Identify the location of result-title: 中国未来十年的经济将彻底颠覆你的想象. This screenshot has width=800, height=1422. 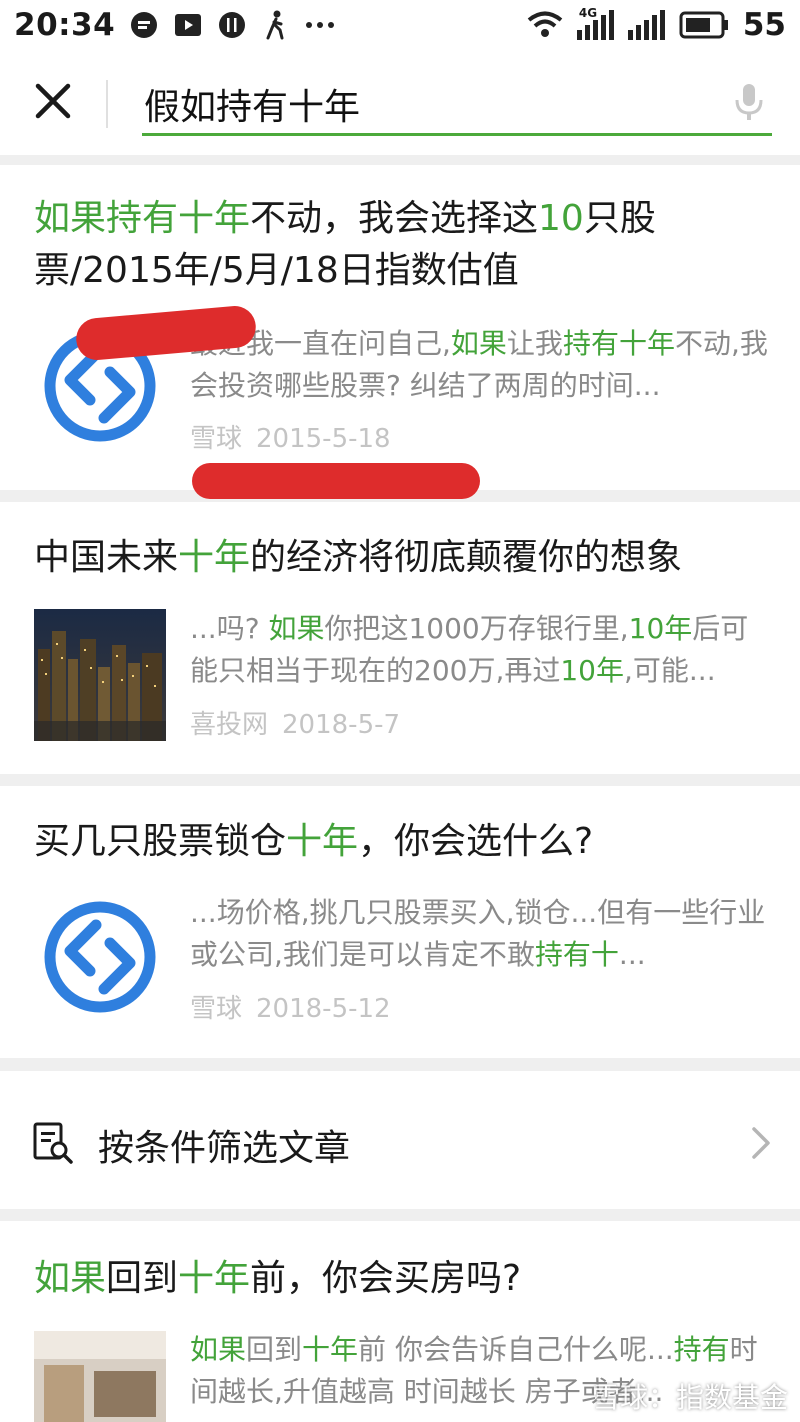
(402, 558).